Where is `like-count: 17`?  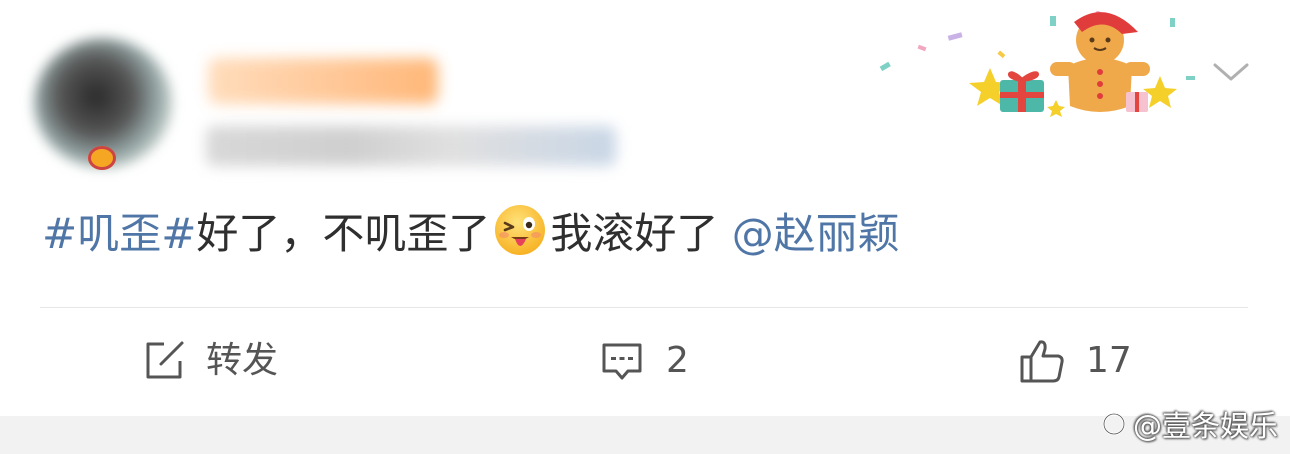
like-count: 17 is located at coordinates (1109, 360).